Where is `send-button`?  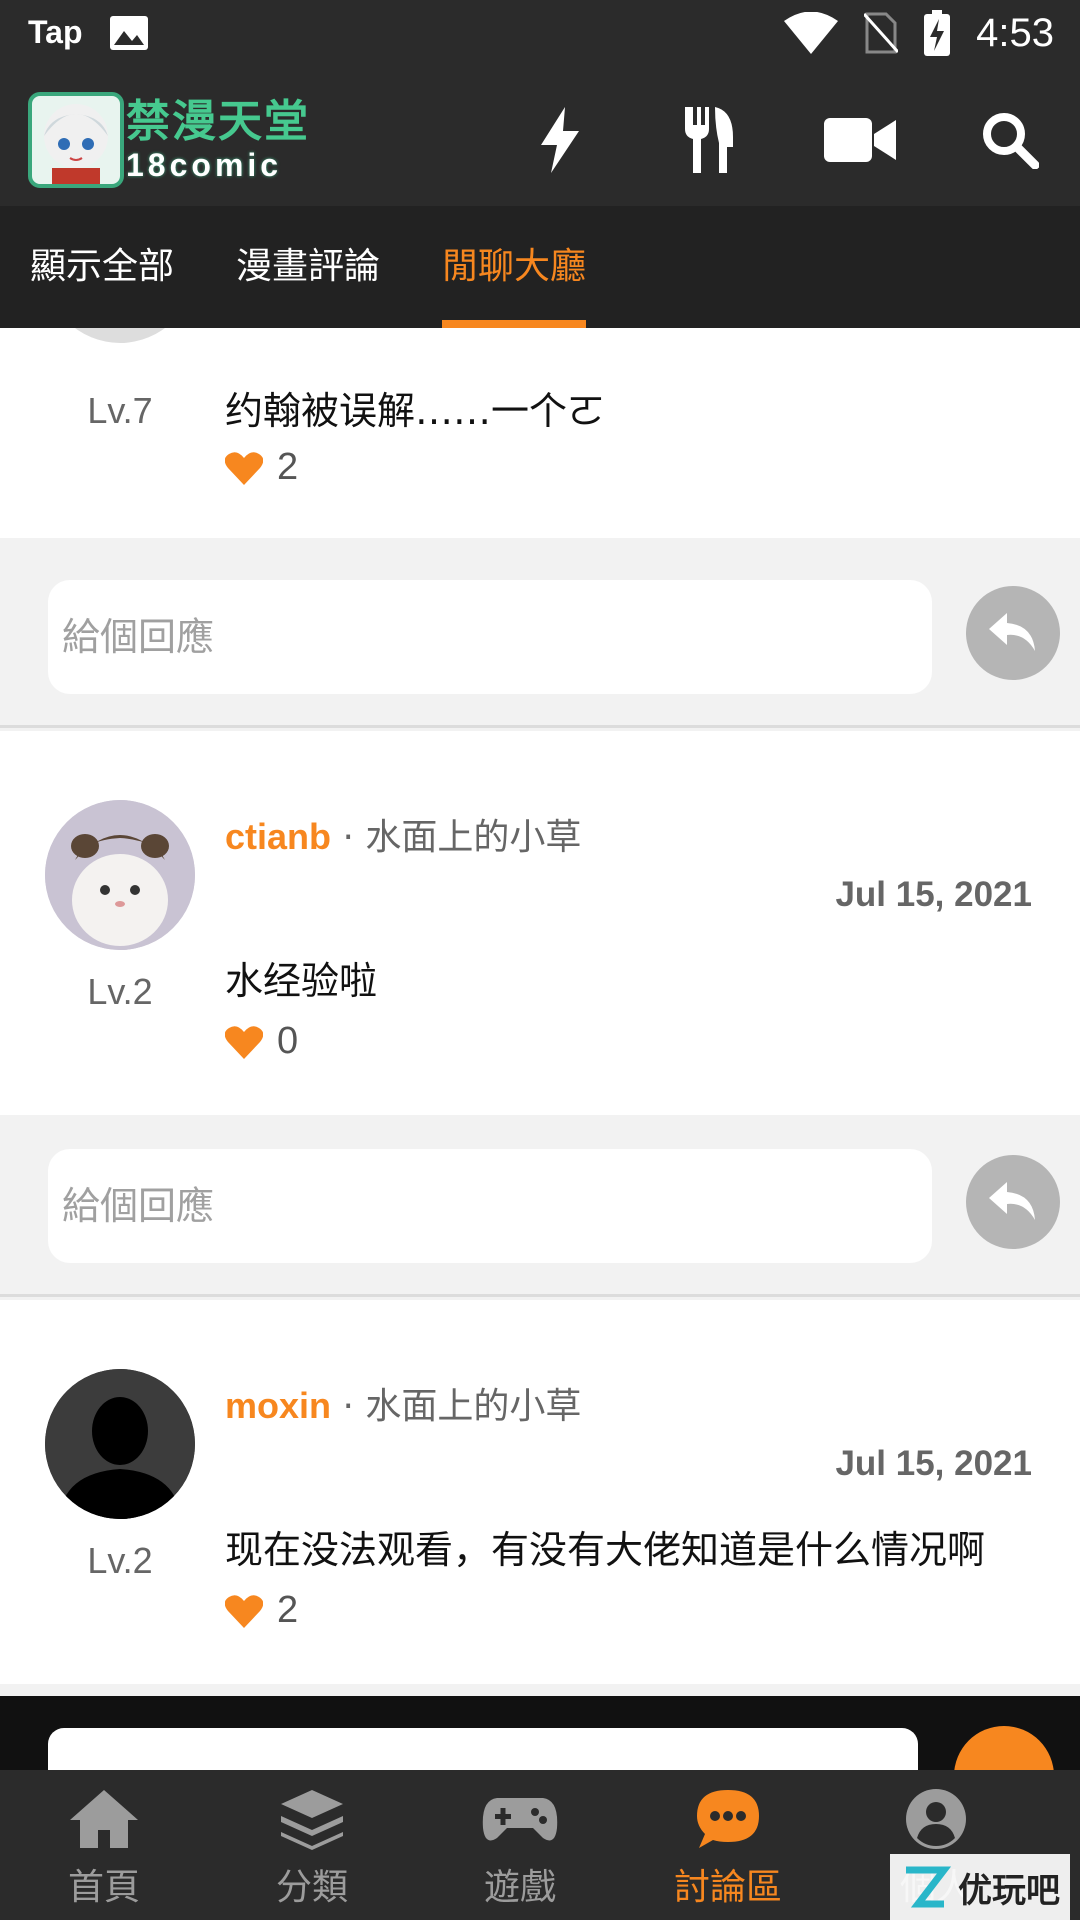 send-button is located at coordinates (1004, 1748).